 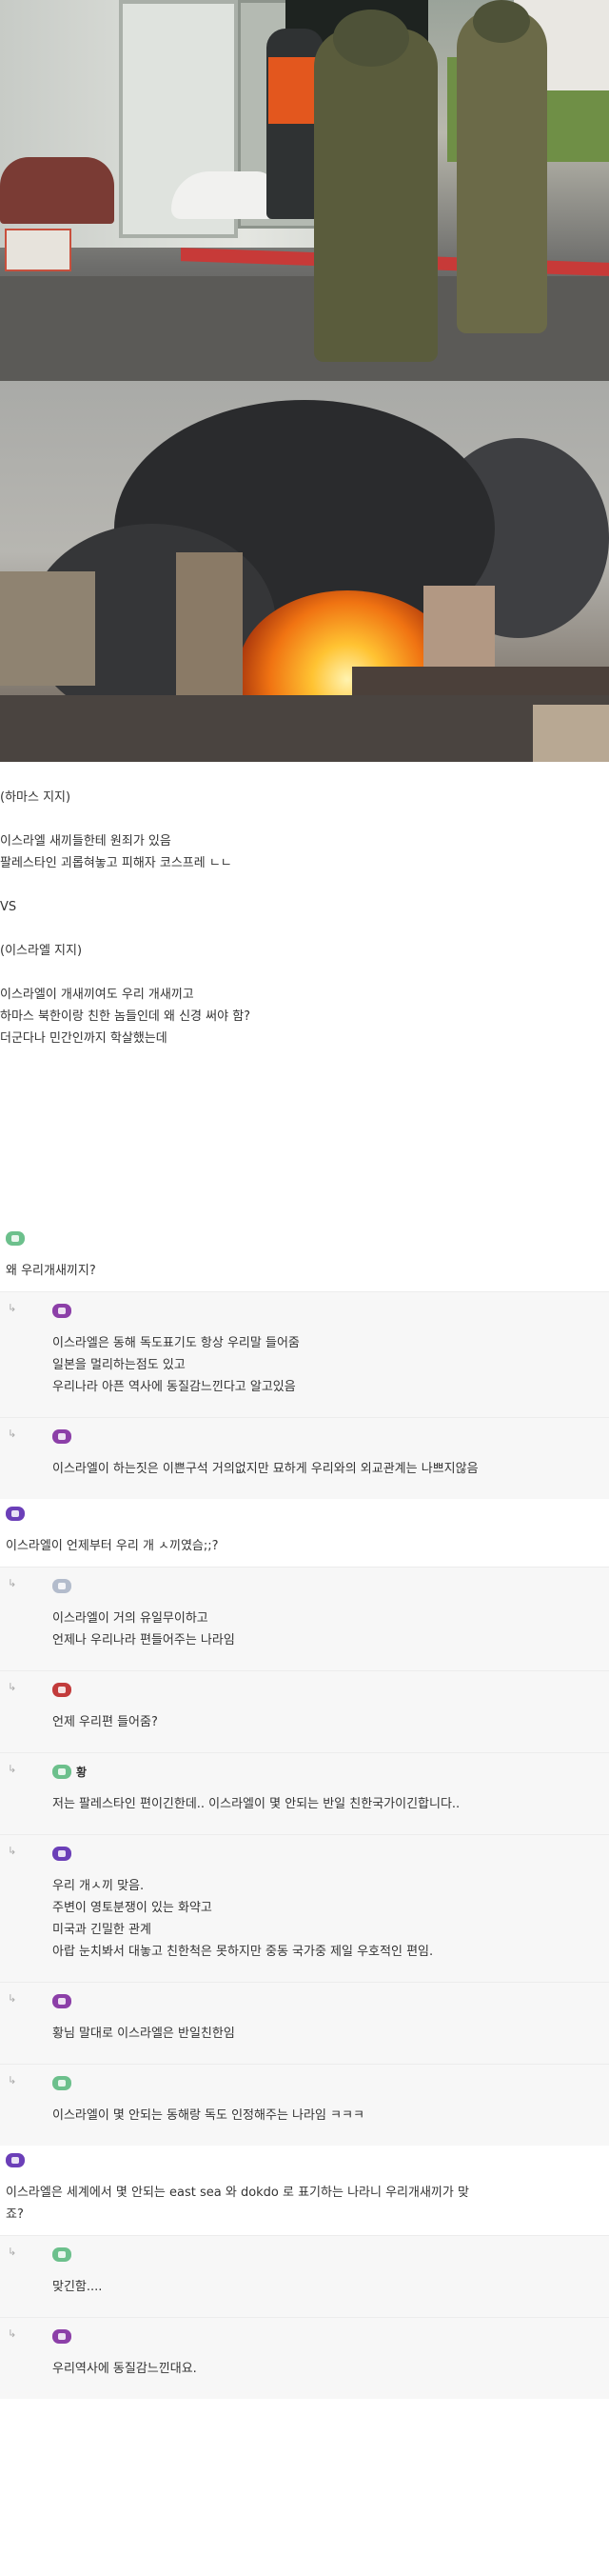 What do you see at coordinates (105, 1722) in the screenshot?
I see `comment-line: 언제 우리편 들어줌?` at bounding box center [105, 1722].